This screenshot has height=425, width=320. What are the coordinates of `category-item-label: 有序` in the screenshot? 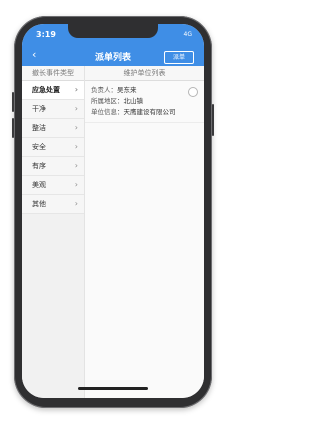 It's located at (39, 166).